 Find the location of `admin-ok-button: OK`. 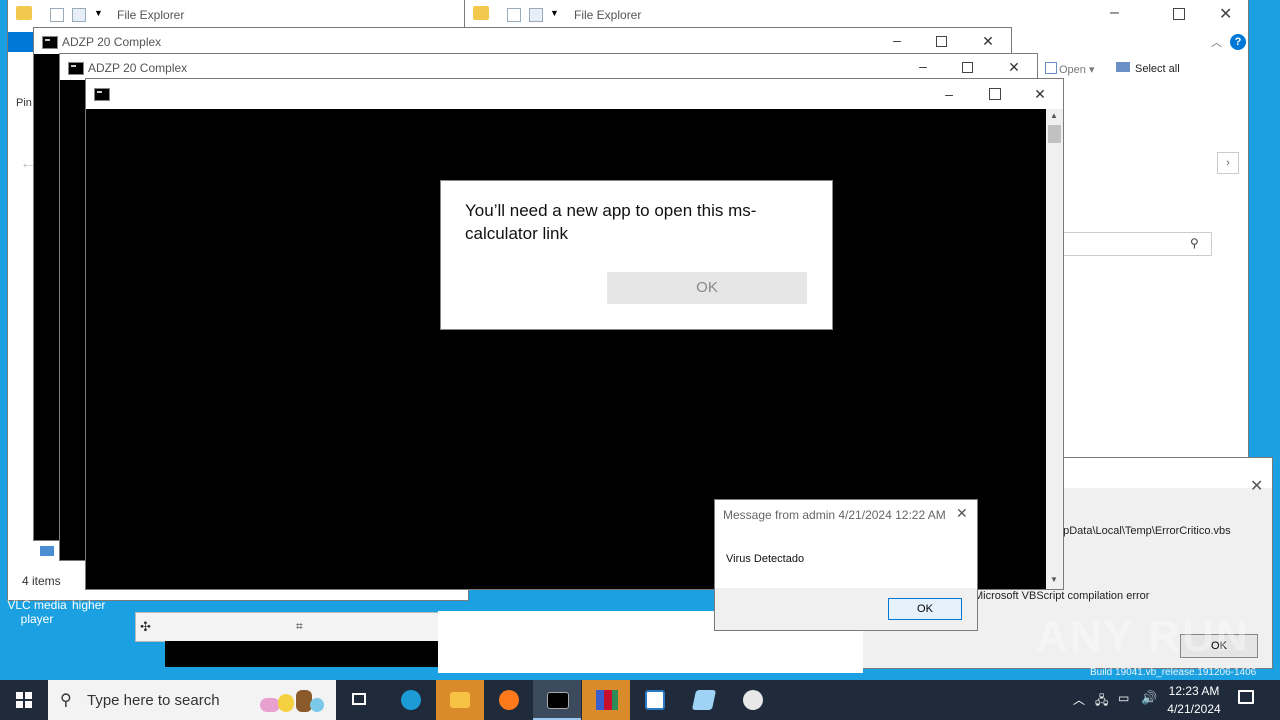

admin-ok-button: OK is located at coordinates (925, 609).